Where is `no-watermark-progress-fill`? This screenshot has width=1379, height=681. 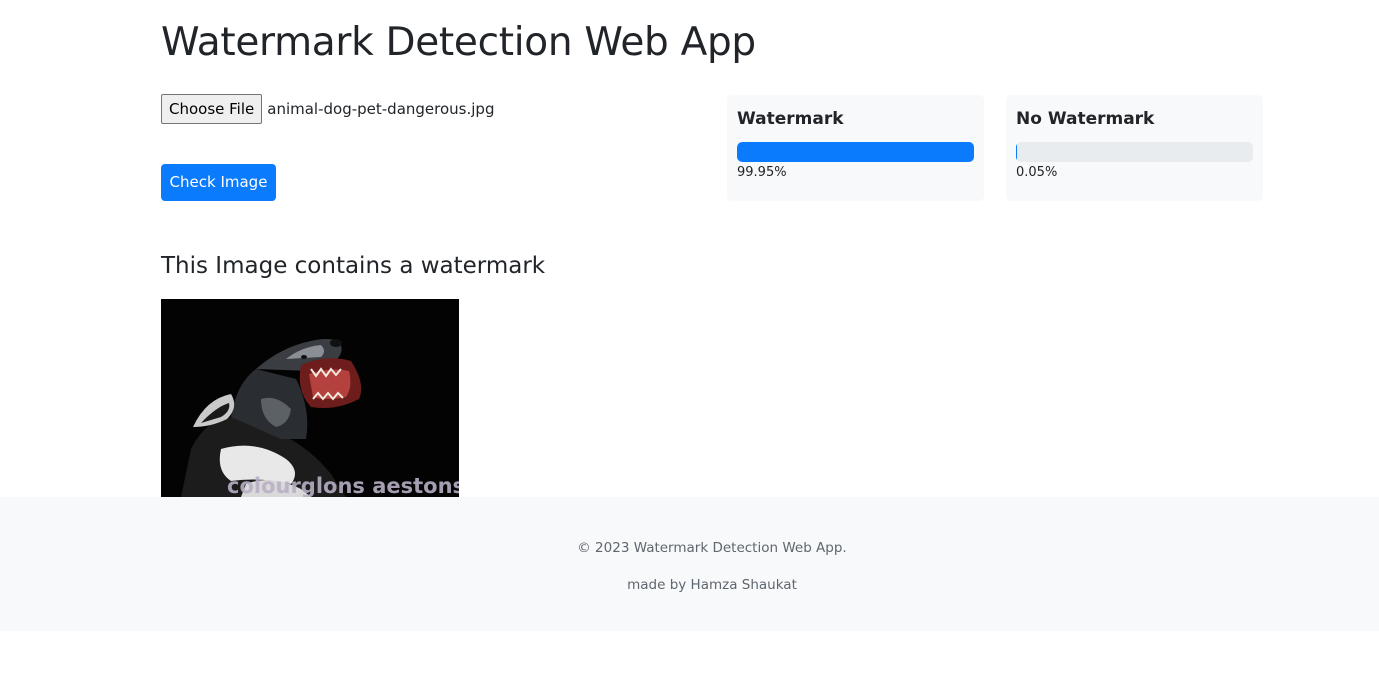
no-watermark-progress-fill is located at coordinates (1016, 152).